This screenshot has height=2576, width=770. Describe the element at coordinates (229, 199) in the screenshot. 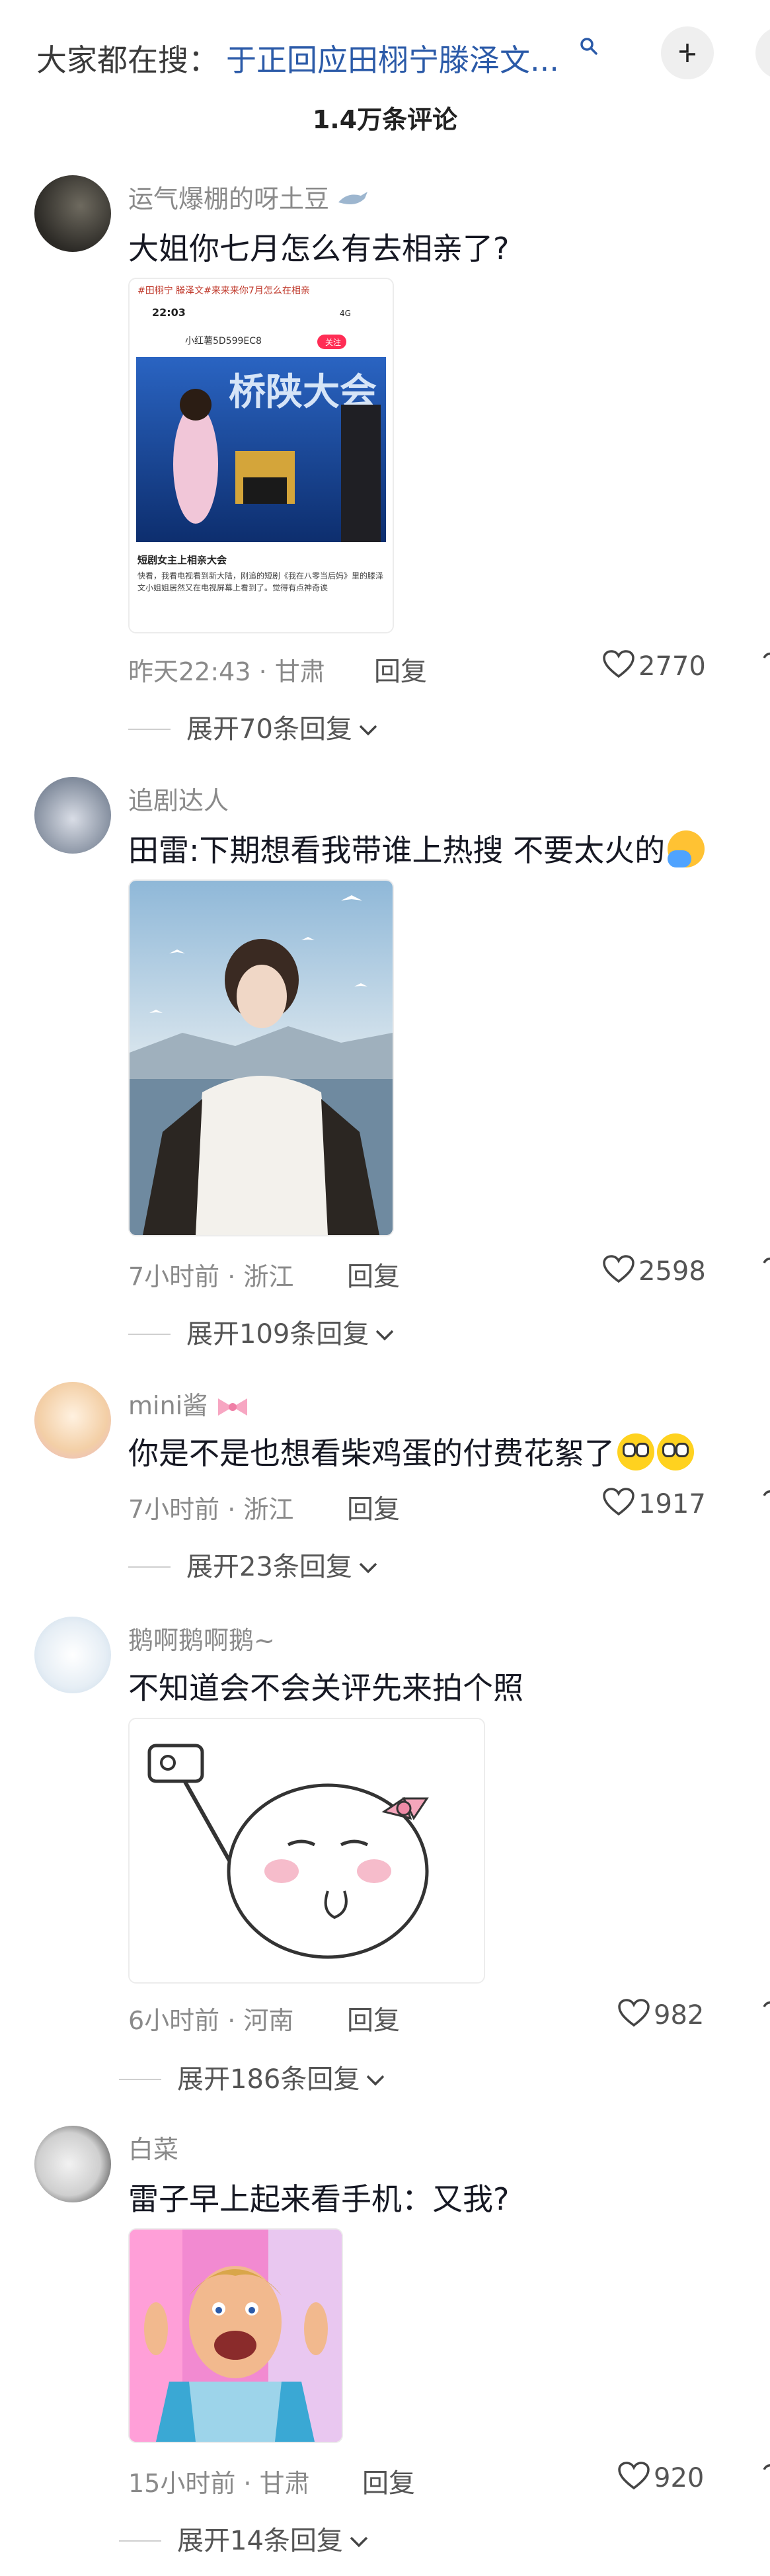

I see `nickname-text: 运气爆棚的呀土豆` at that location.